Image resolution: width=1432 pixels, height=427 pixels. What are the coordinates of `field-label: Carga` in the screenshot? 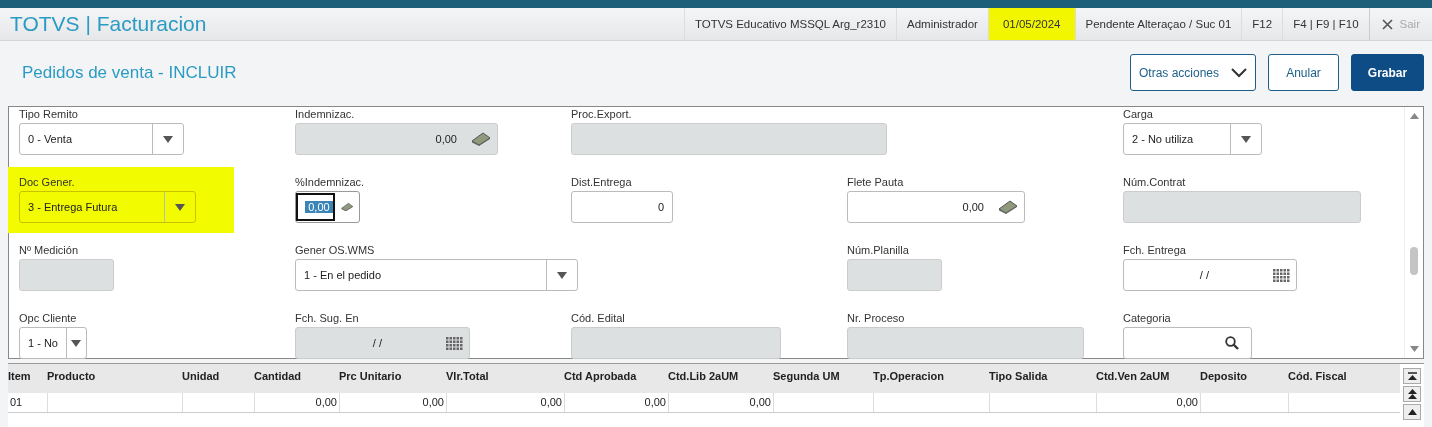 It's located at (1138, 114).